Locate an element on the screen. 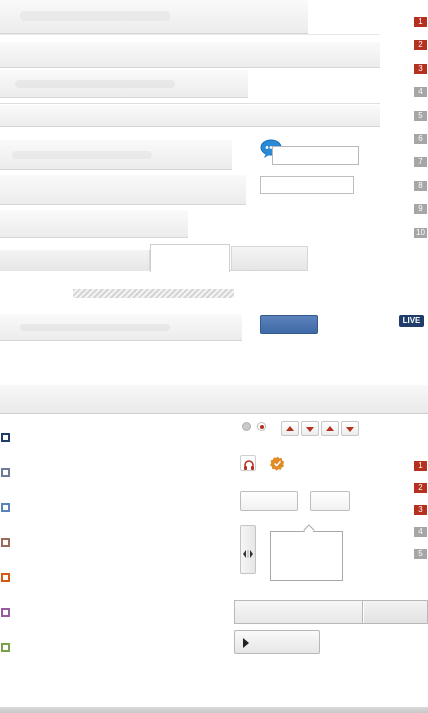  play-button is located at coordinates (277, 642).